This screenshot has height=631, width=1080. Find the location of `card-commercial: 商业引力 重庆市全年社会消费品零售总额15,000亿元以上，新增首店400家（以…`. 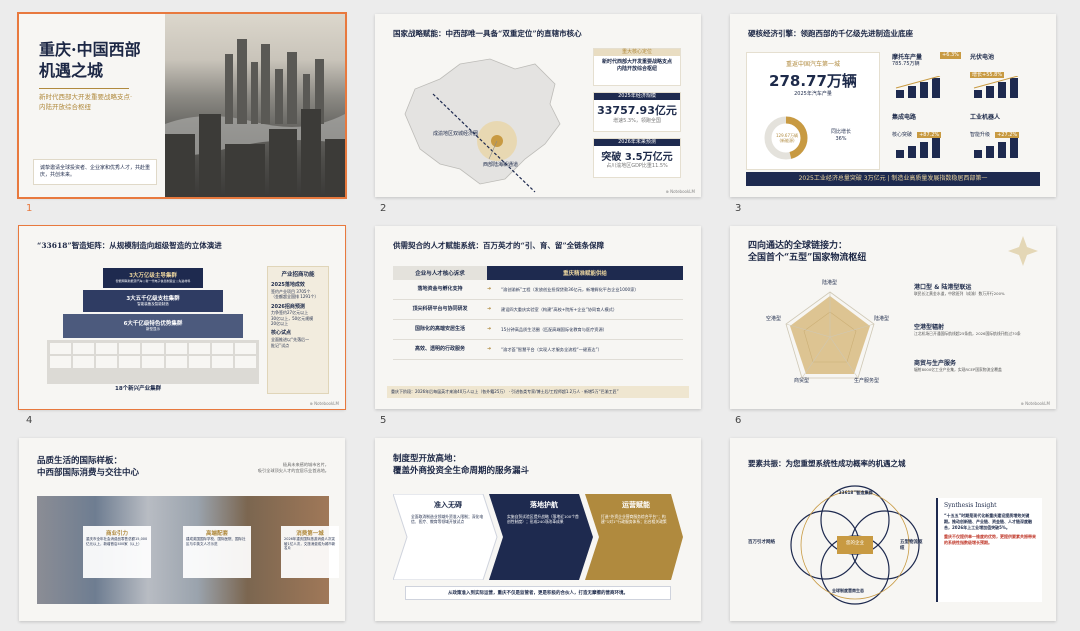

card-commercial: 商业引力 重庆市全年社会消费品零售总额15,000亿元以上，新增首店400家（以… is located at coordinates (117, 552).